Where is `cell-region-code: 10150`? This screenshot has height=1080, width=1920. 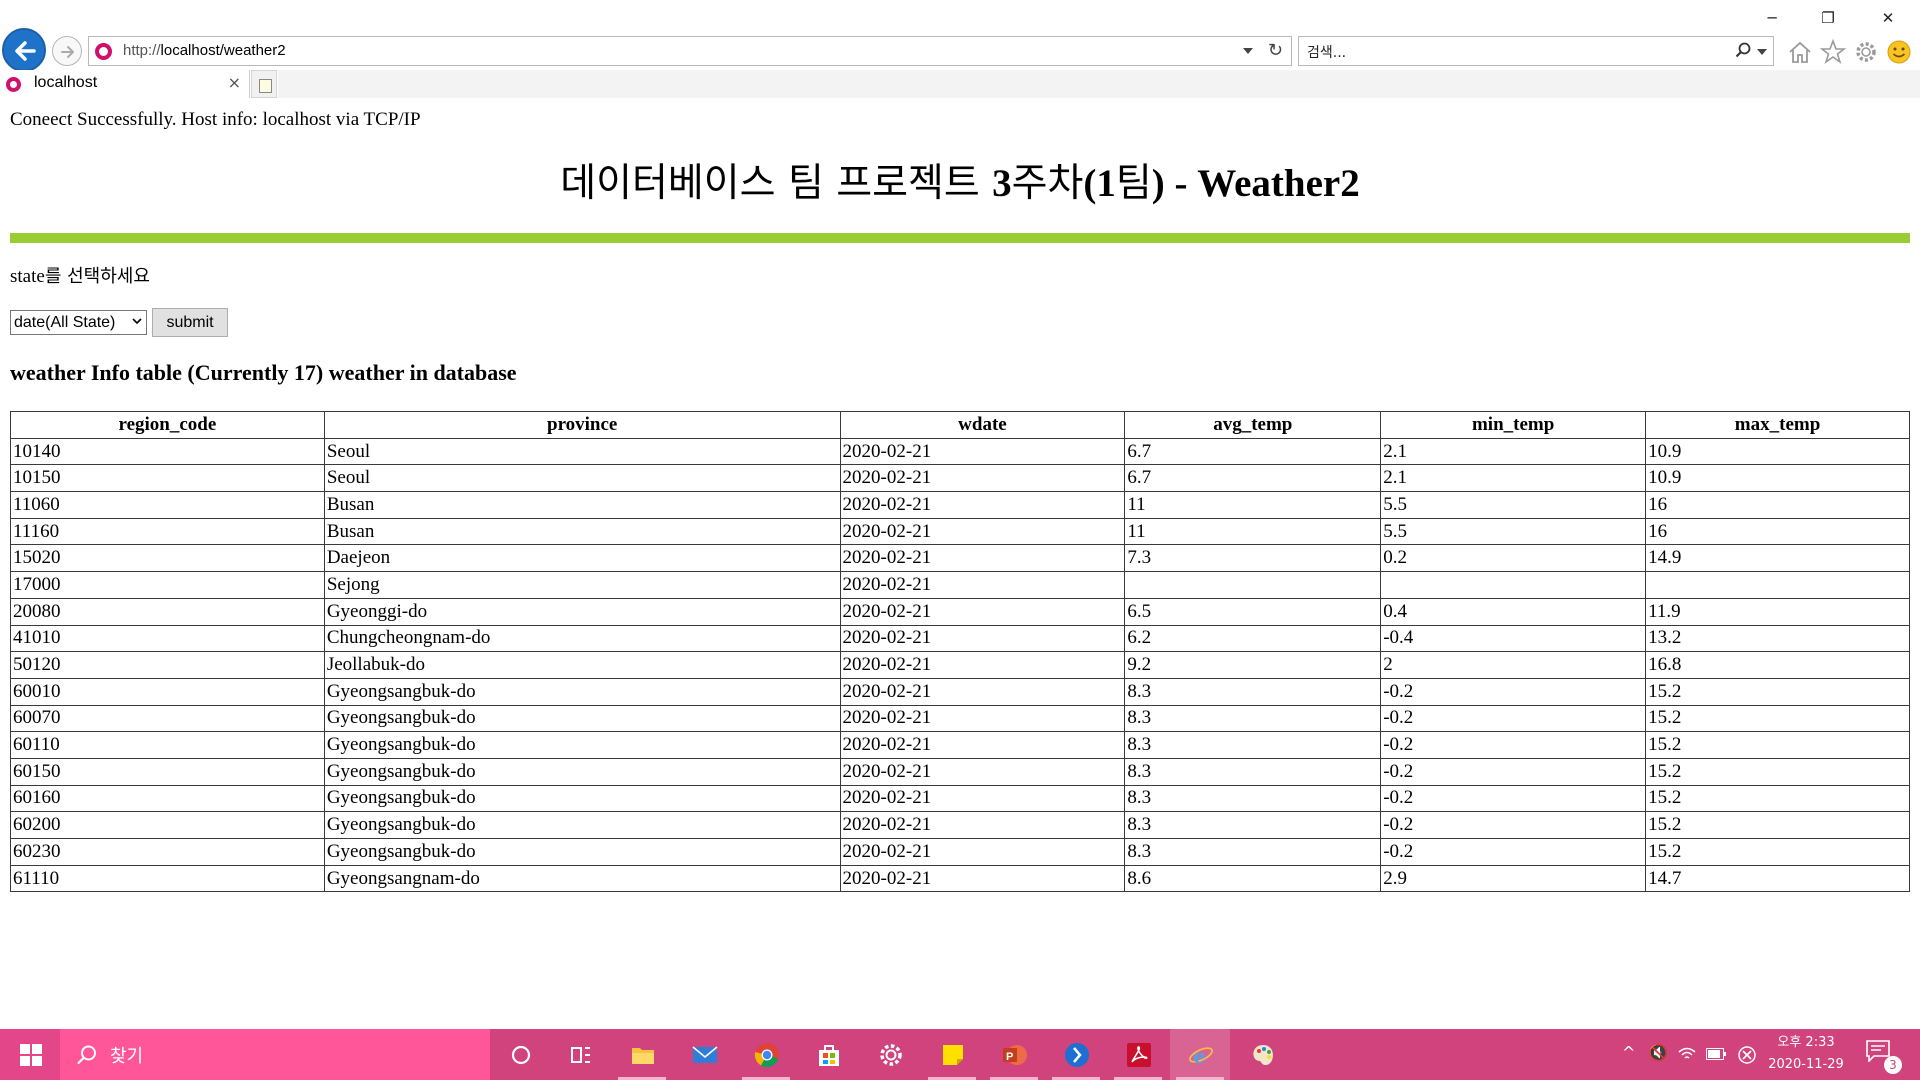
cell-region-code: 10150 is located at coordinates (167, 478).